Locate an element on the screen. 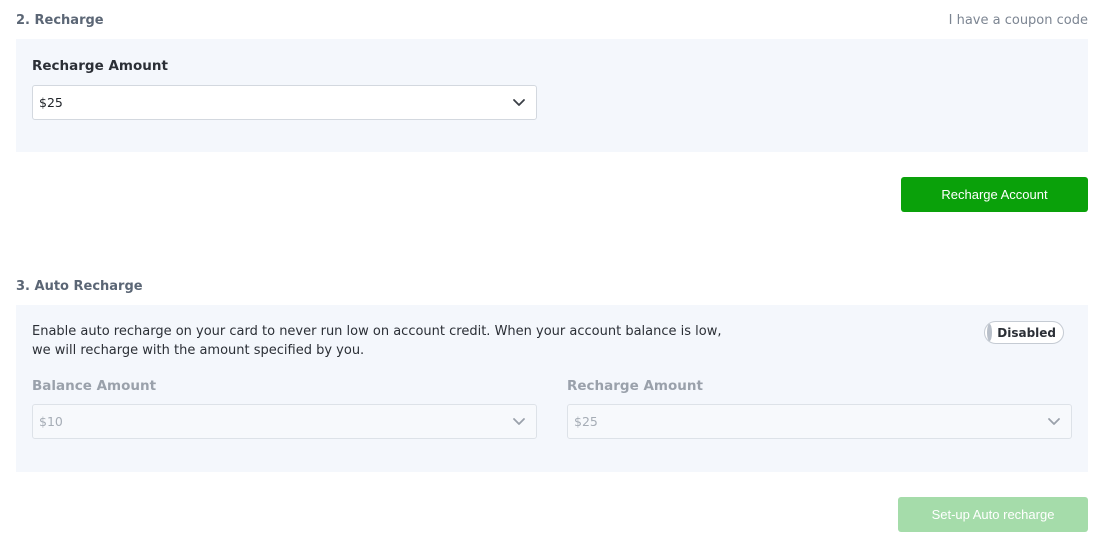 The image size is (1110, 543). recharge-account-button: Recharge Account is located at coordinates (994, 194).